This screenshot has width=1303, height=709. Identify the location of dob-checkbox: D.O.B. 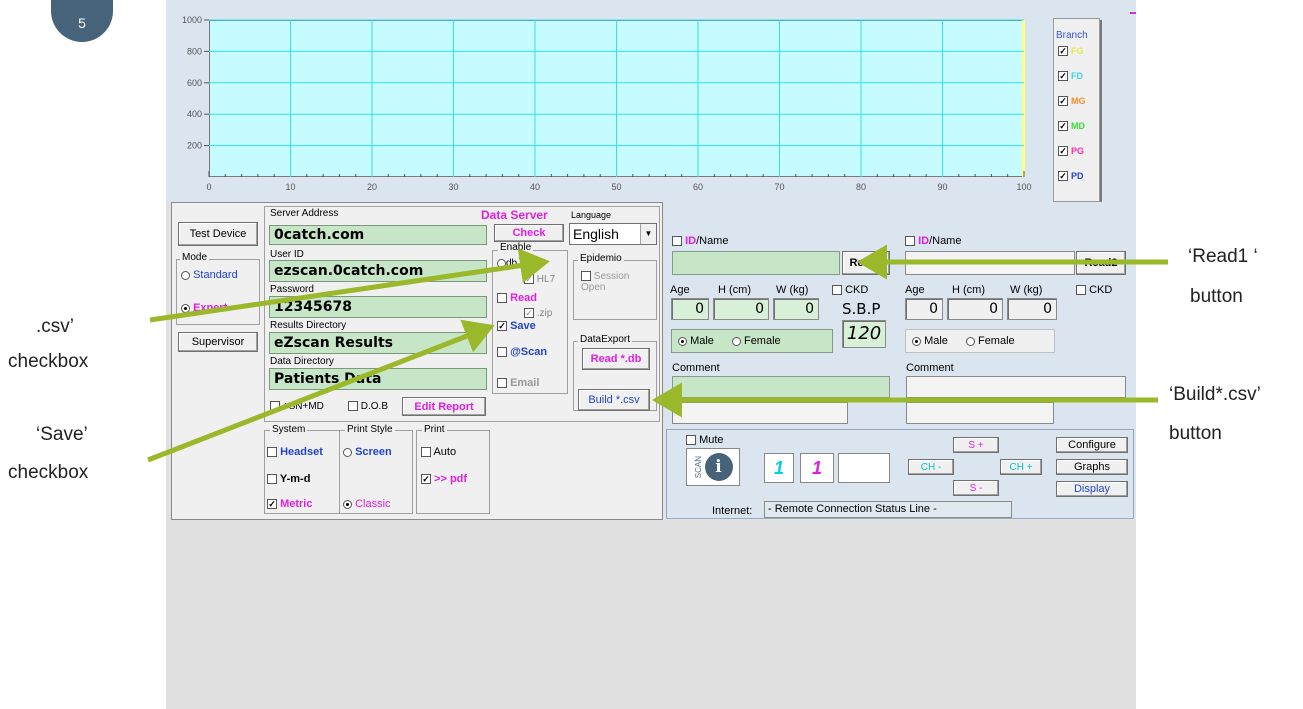
(368, 406).